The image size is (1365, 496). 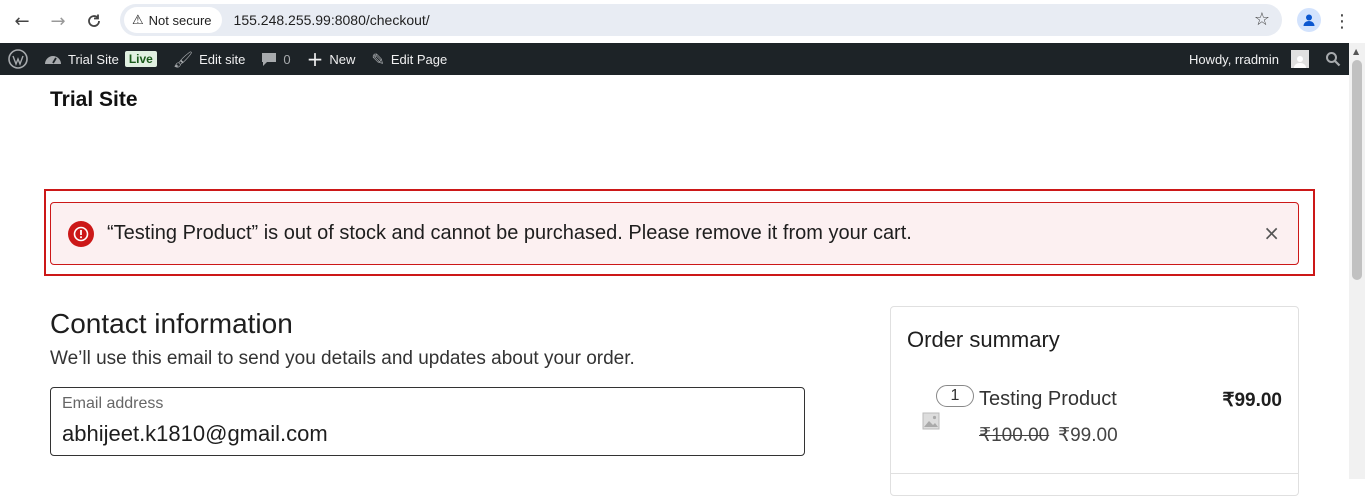 What do you see at coordinates (287, 59) in the screenshot?
I see `comments-count: 0` at bounding box center [287, 59].